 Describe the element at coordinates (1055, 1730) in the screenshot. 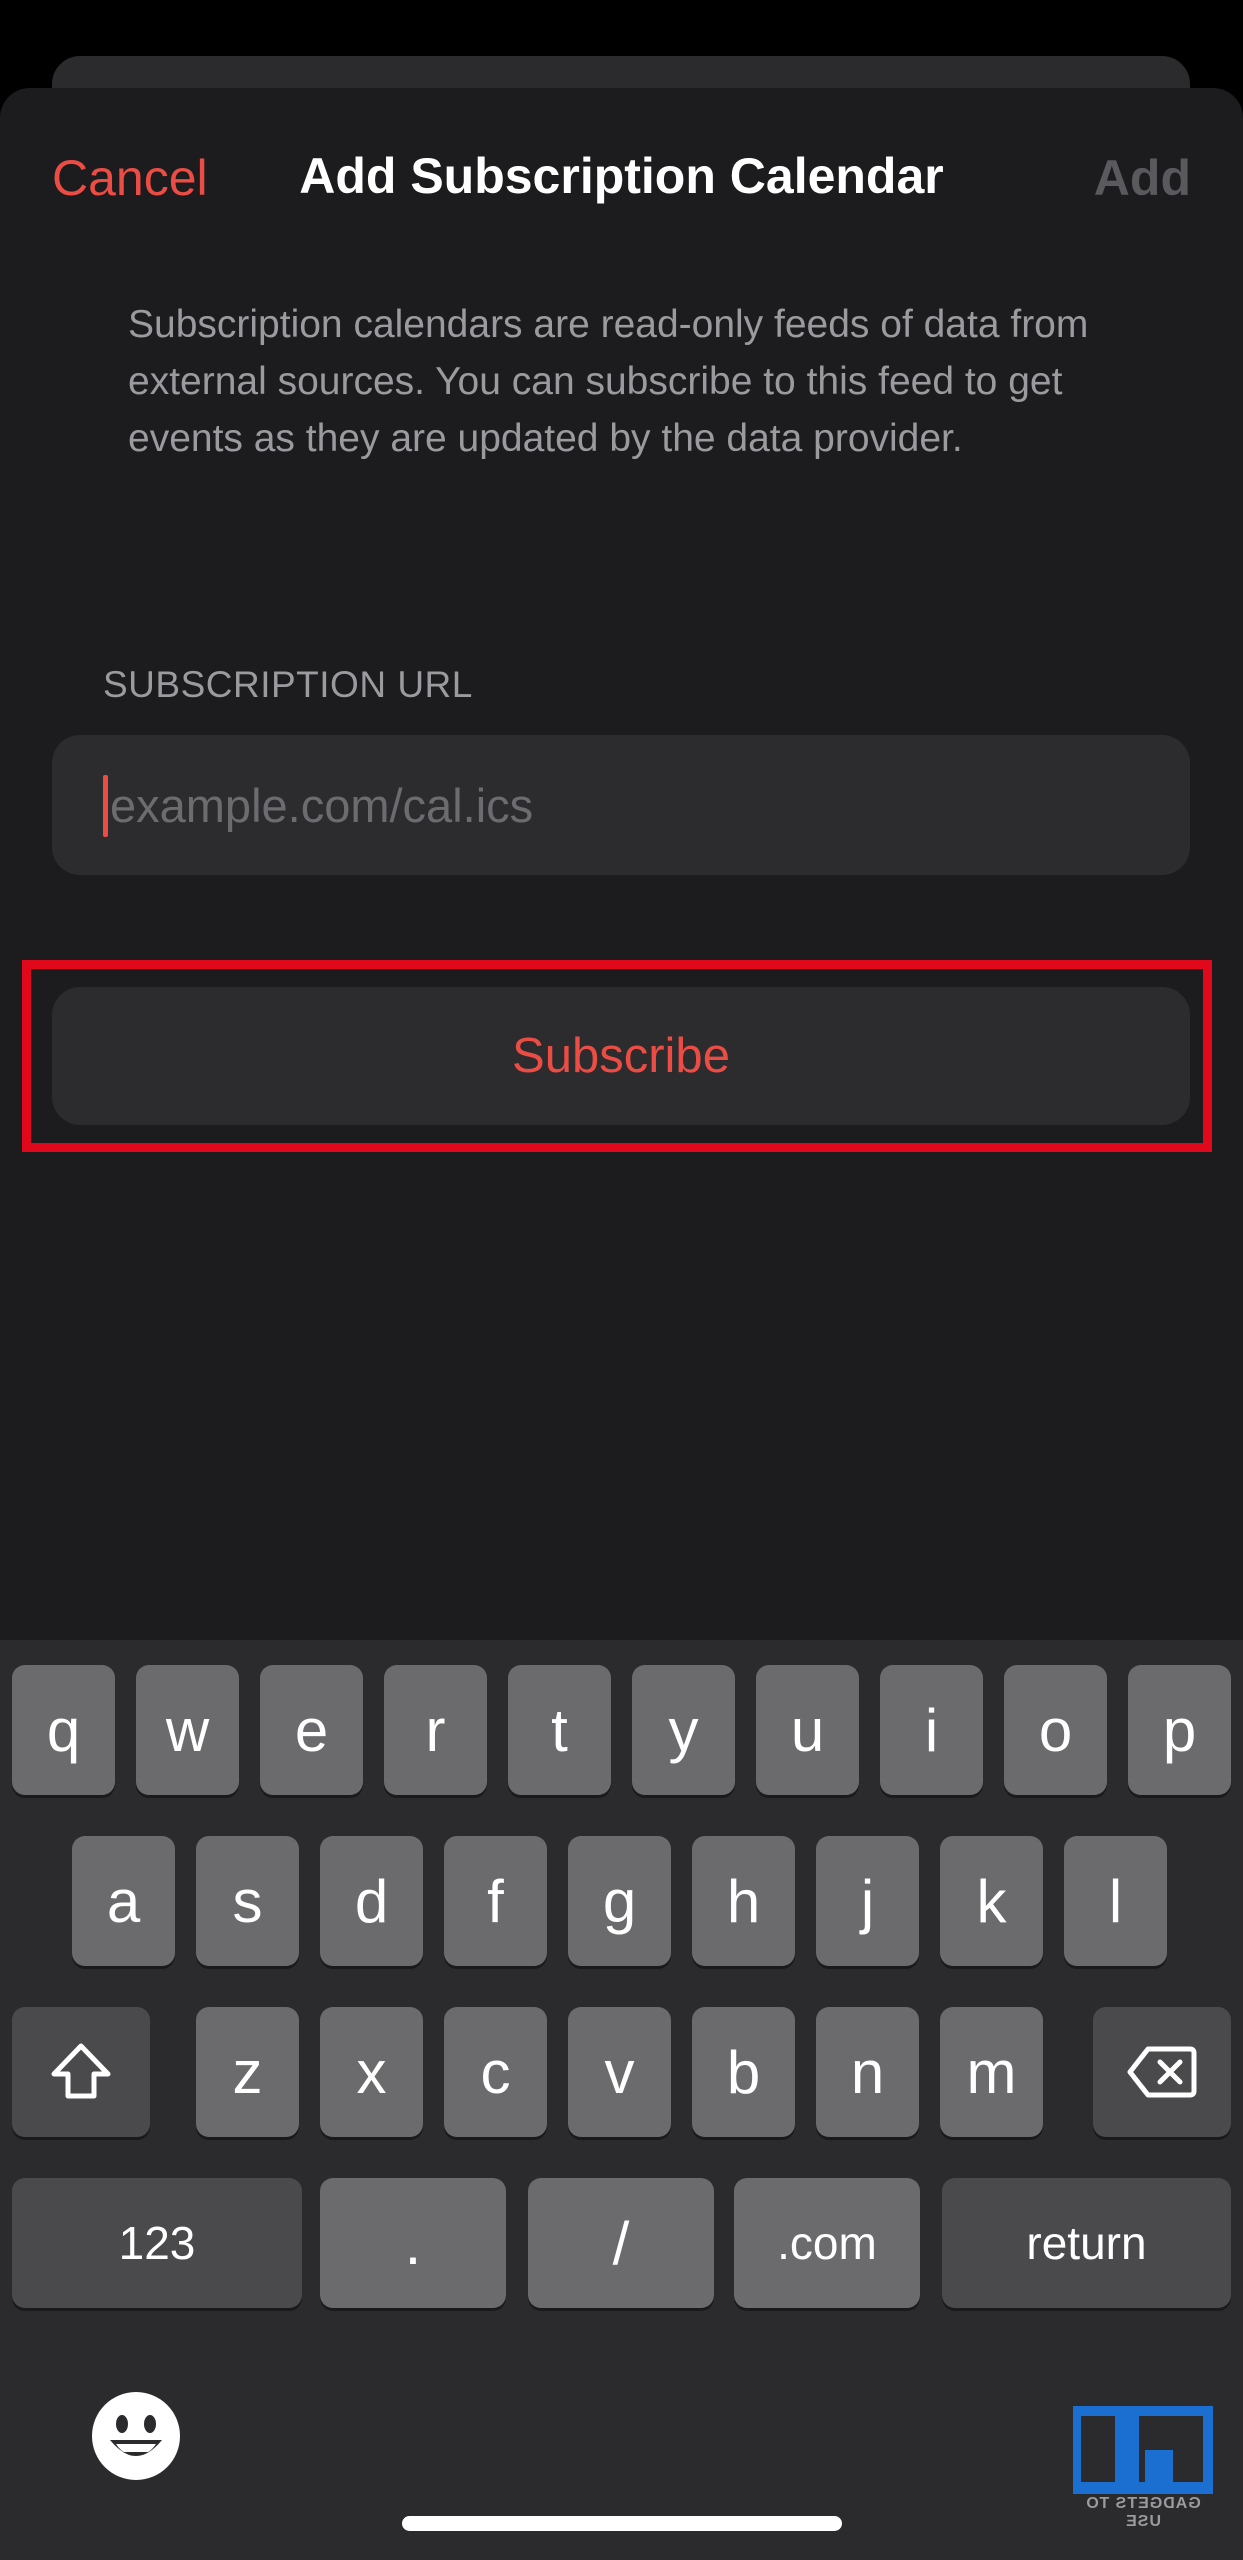

I see `key-o: o` at that location.